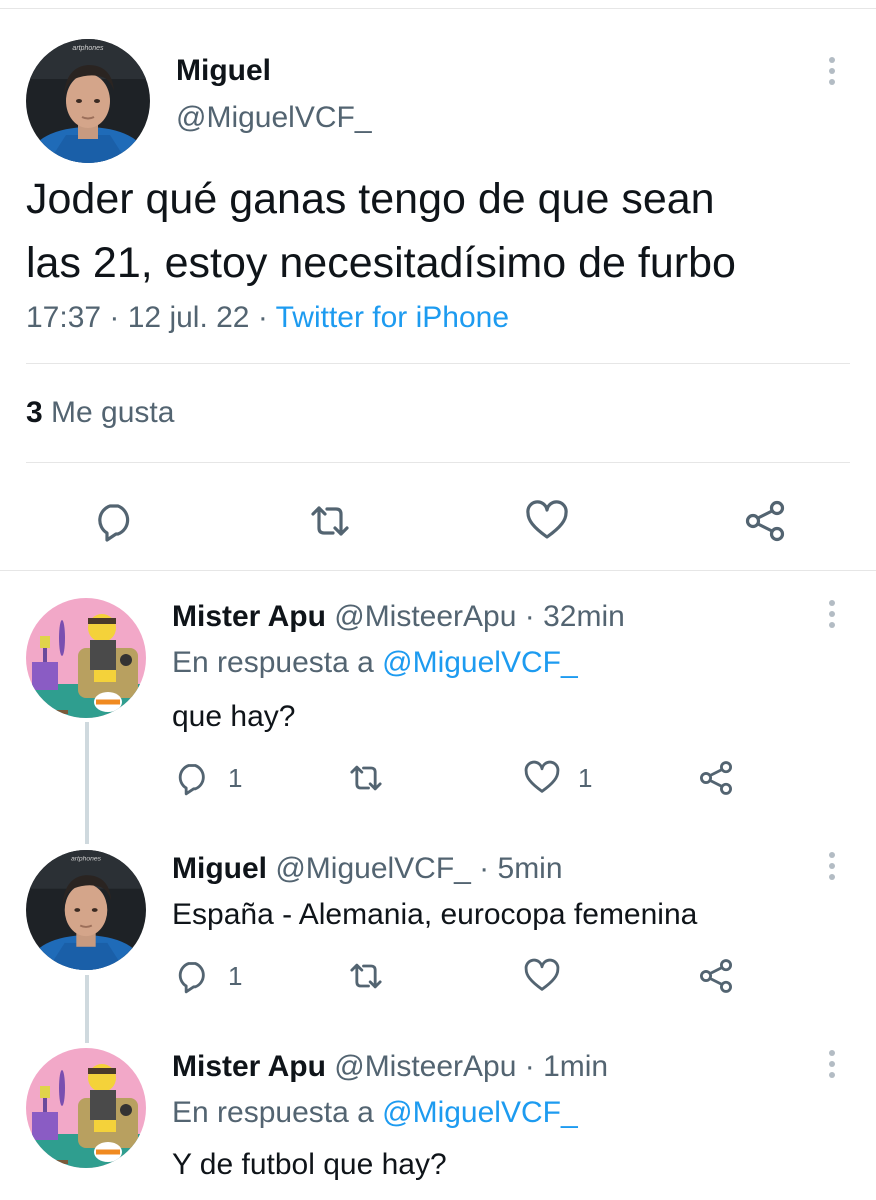 The image size is (876, 1200). What do you see at coordinates (309, 1164) in the screenshot?
I see `reply-text: Y de futbol que hay?` at bounding box center [309, 1164].